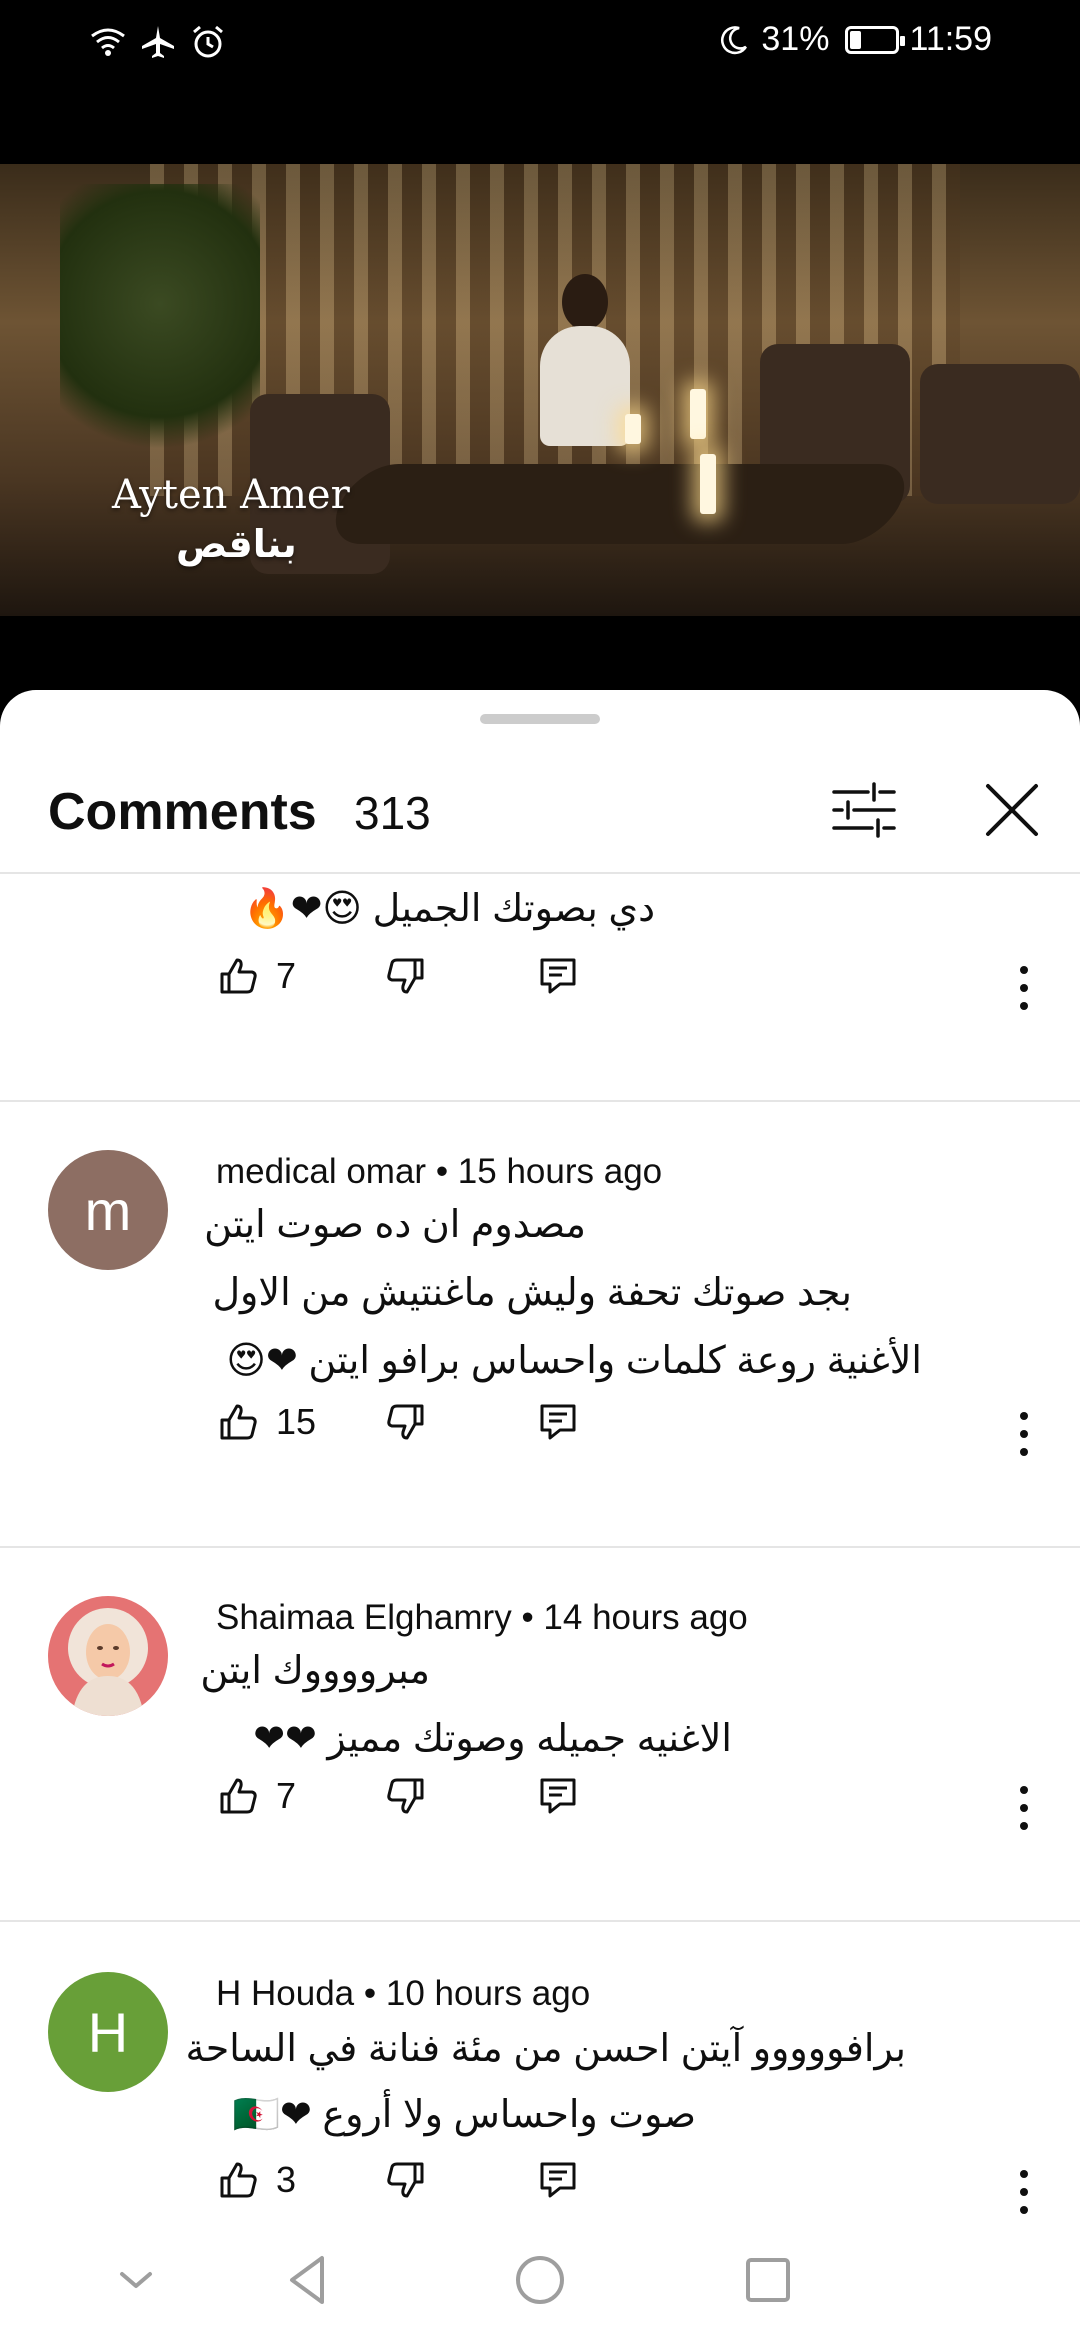  Describe the element at coordinates (795, 39) in the screenshot. I see `battery-percent: 31%` at that location.